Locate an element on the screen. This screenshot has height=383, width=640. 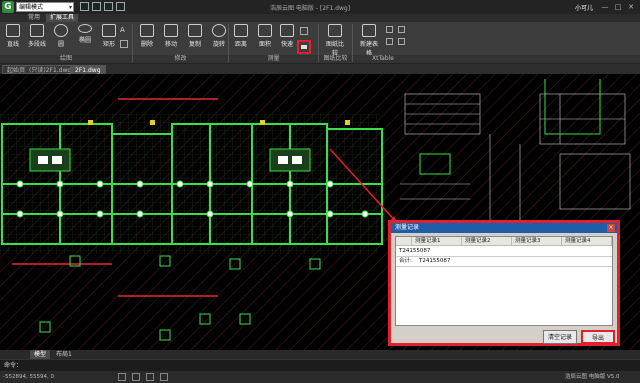
eraser-icon is located at coordinates (147, 30).